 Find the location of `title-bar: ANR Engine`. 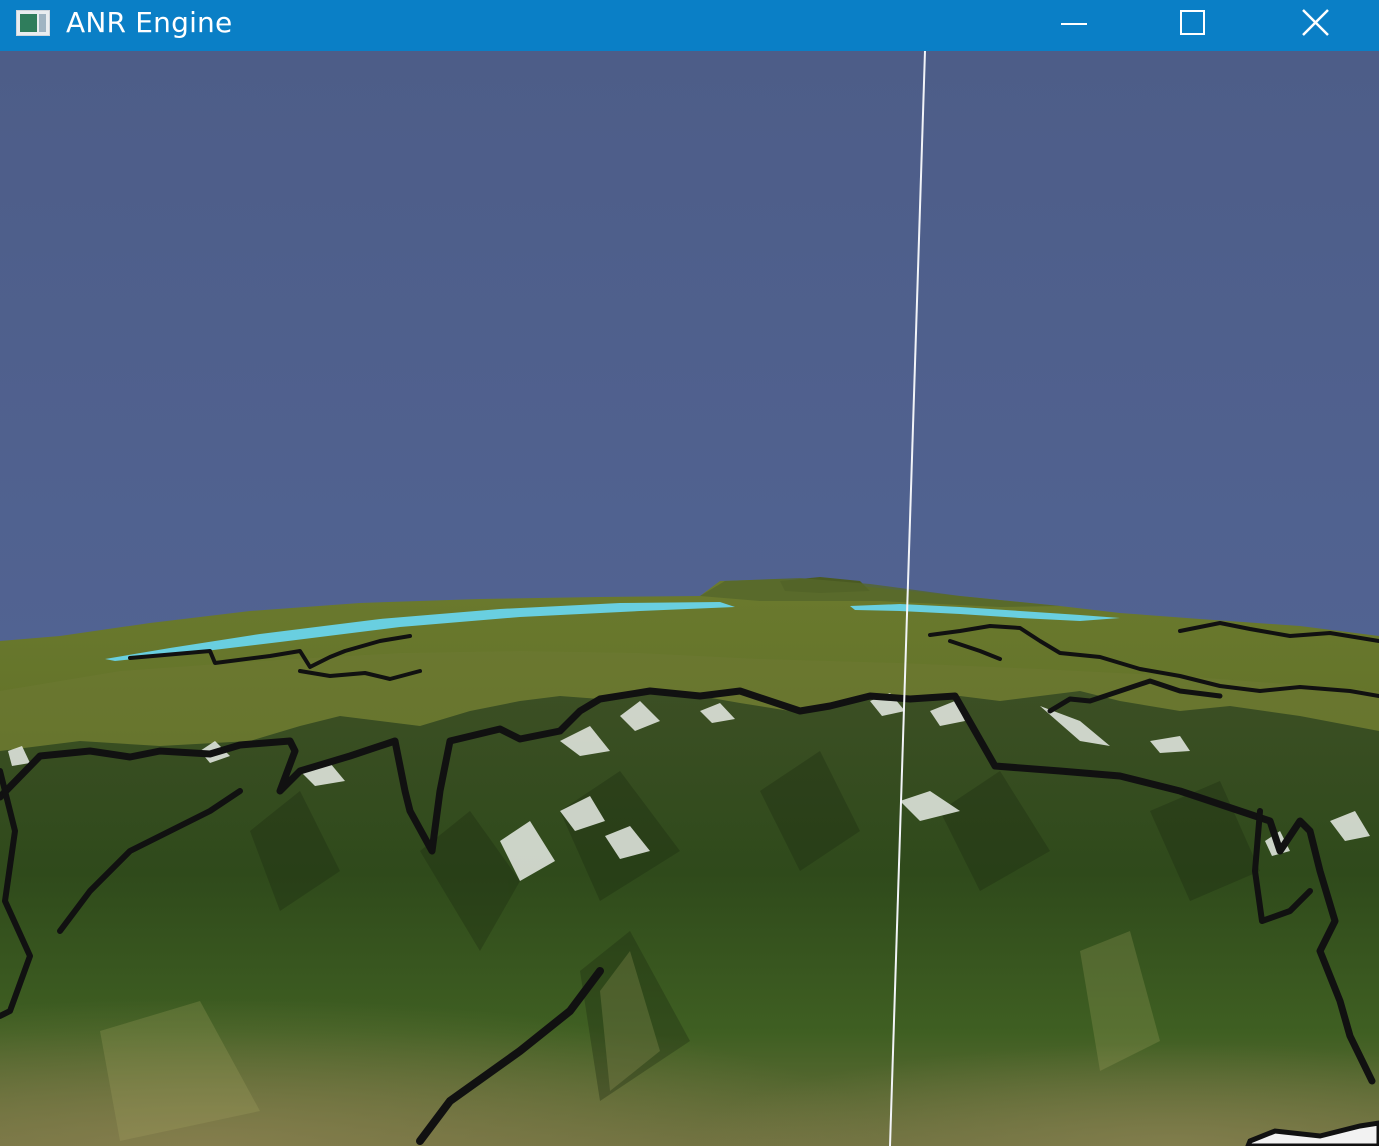

title-bar: ANR Engine is located at coordinates (689, 25).